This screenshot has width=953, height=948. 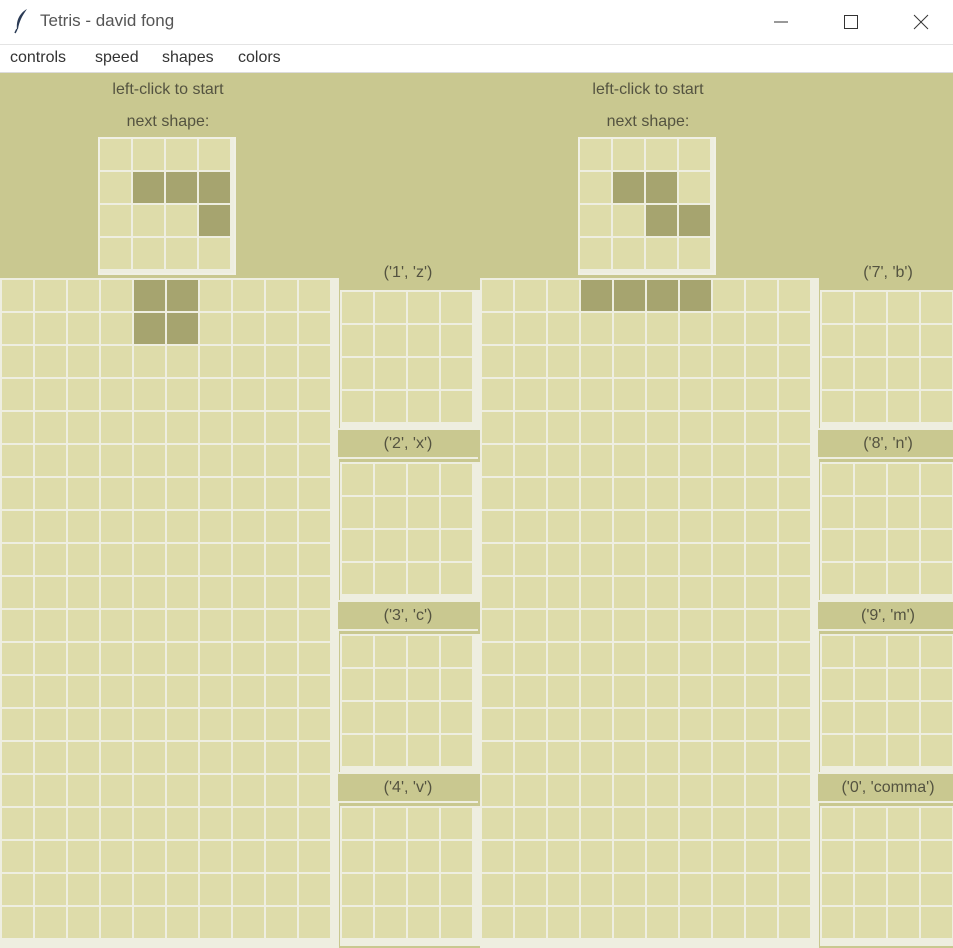 I want to click on close-button, so click(x=921, y=22).